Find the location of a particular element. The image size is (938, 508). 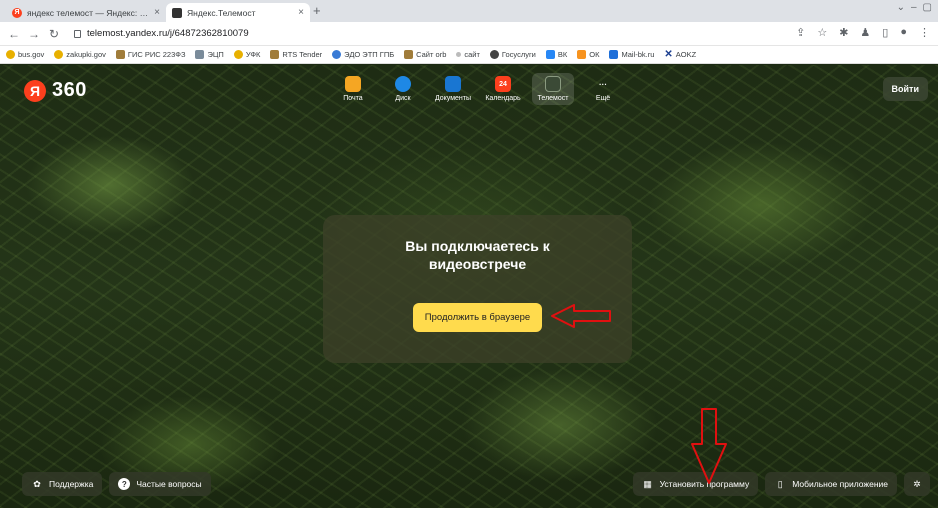

extension-icon: ♟ is located at coordinates (865, 32).